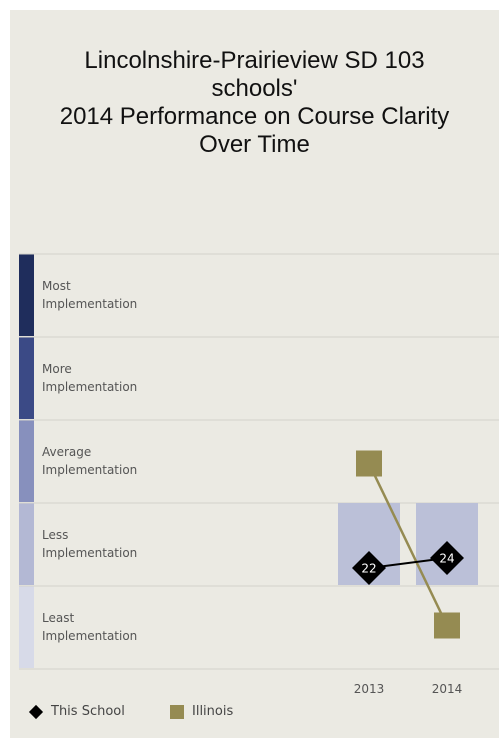 The height and width of the screenshot is (738, 499). What do you see at coordinates (36, 711) in the screenshot?
I see `diamond-icon` at bounding box center [36, 711].